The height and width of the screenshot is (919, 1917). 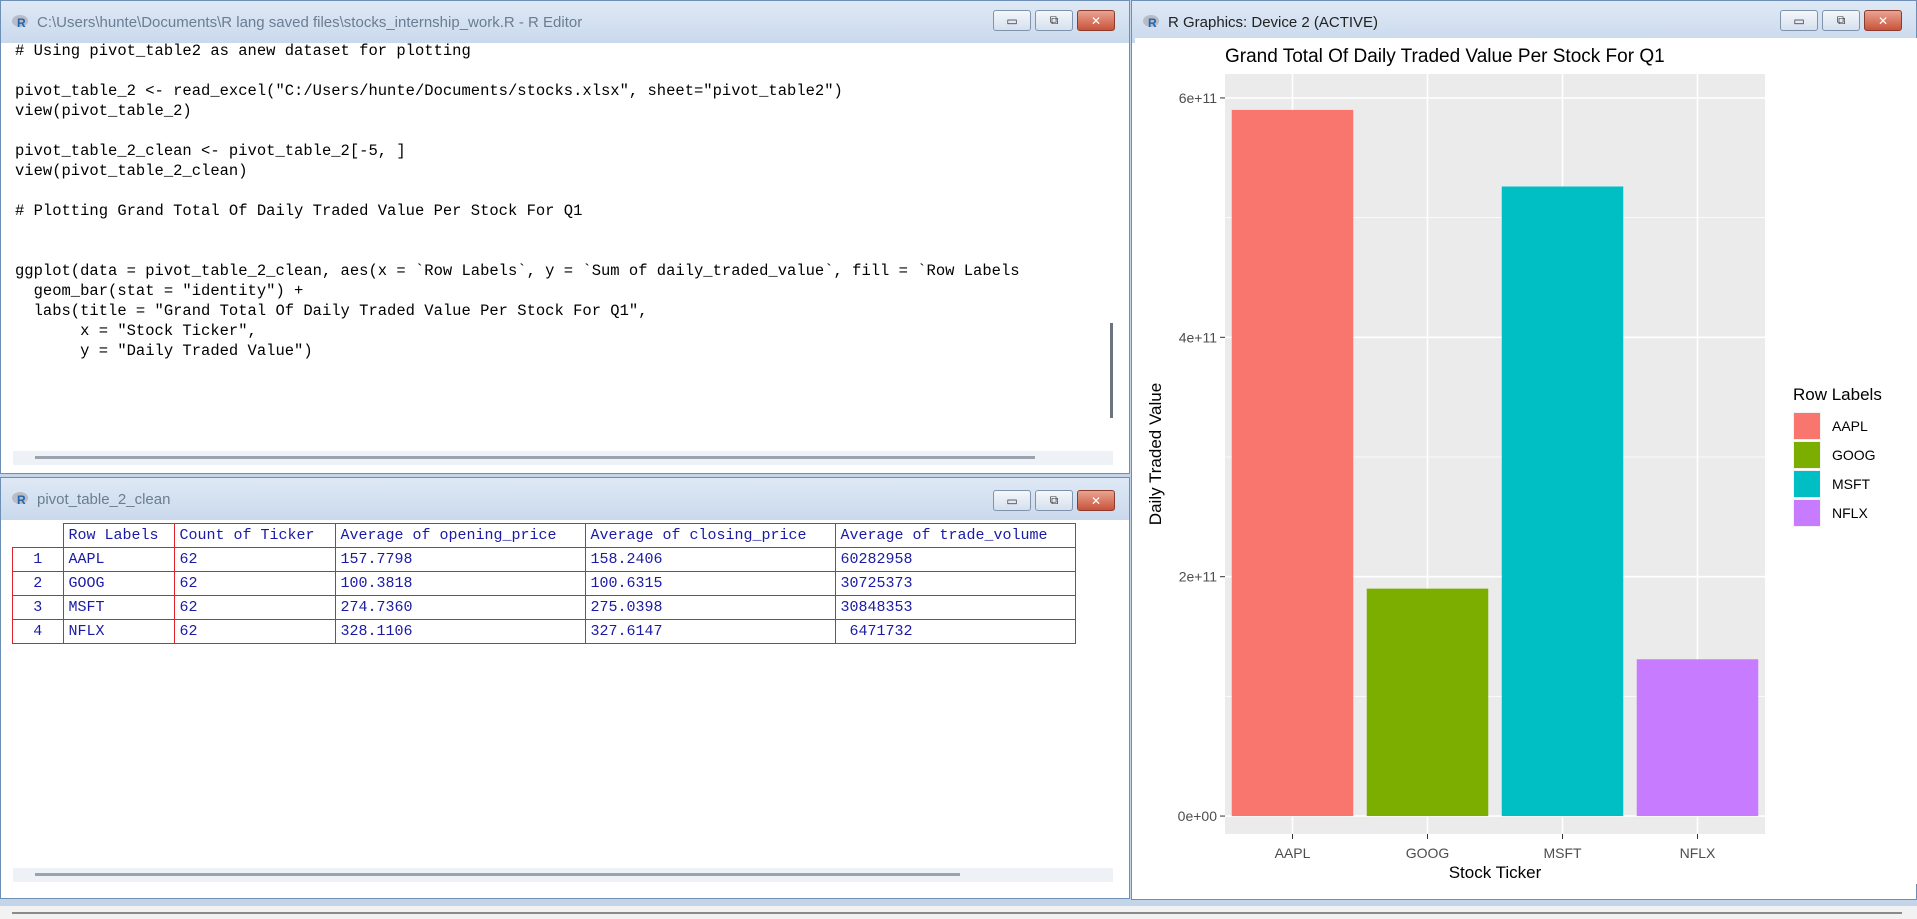 I want to click on table-row: 4 NFLX 62 328.1106 327.6147 6471732, so click(x=544, y=631).